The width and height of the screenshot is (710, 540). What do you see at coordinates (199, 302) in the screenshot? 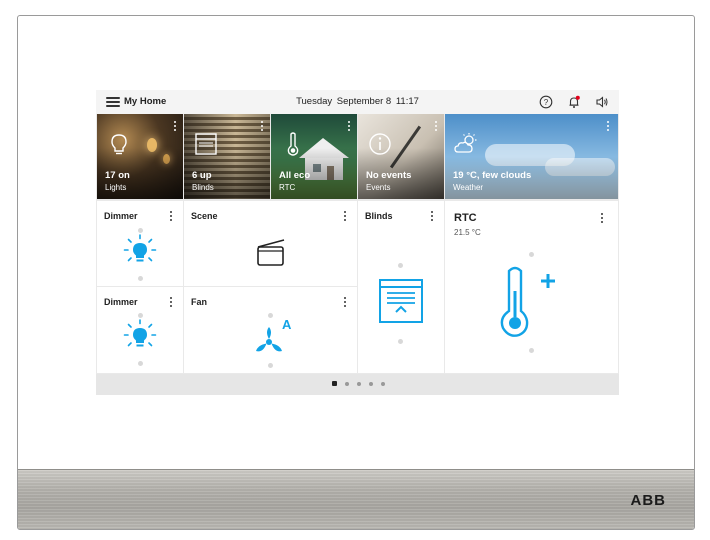
I see `tile-title: Fan` at bounding box center [199, 302].